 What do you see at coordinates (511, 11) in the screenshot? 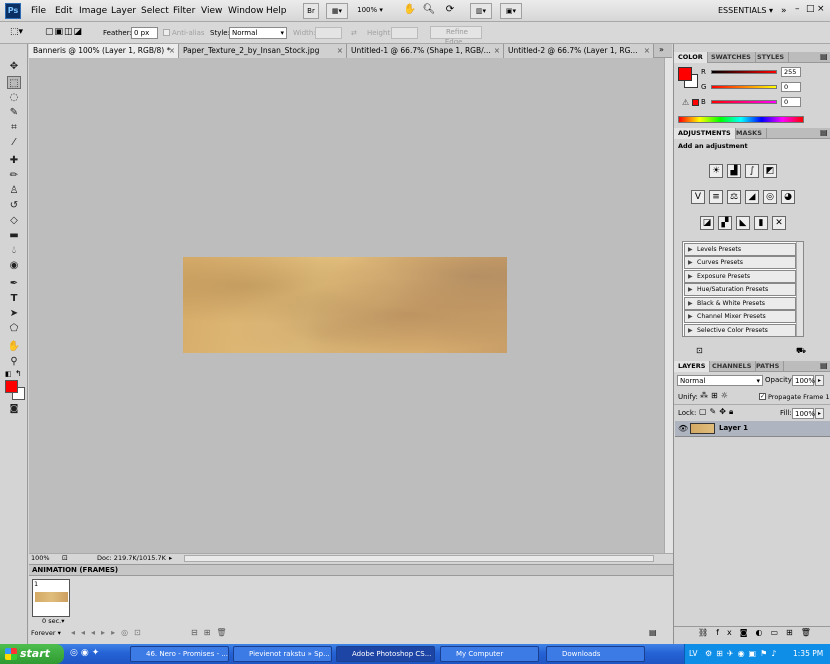
I see `screen-mode-button: ▣▾` at bounding box center [511, 11].